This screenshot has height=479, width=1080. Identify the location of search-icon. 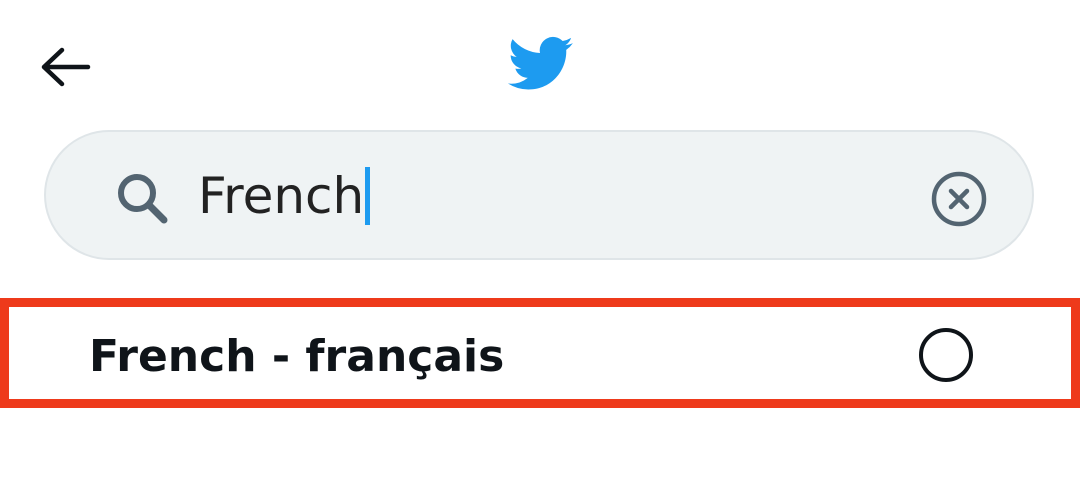
(143, 199).